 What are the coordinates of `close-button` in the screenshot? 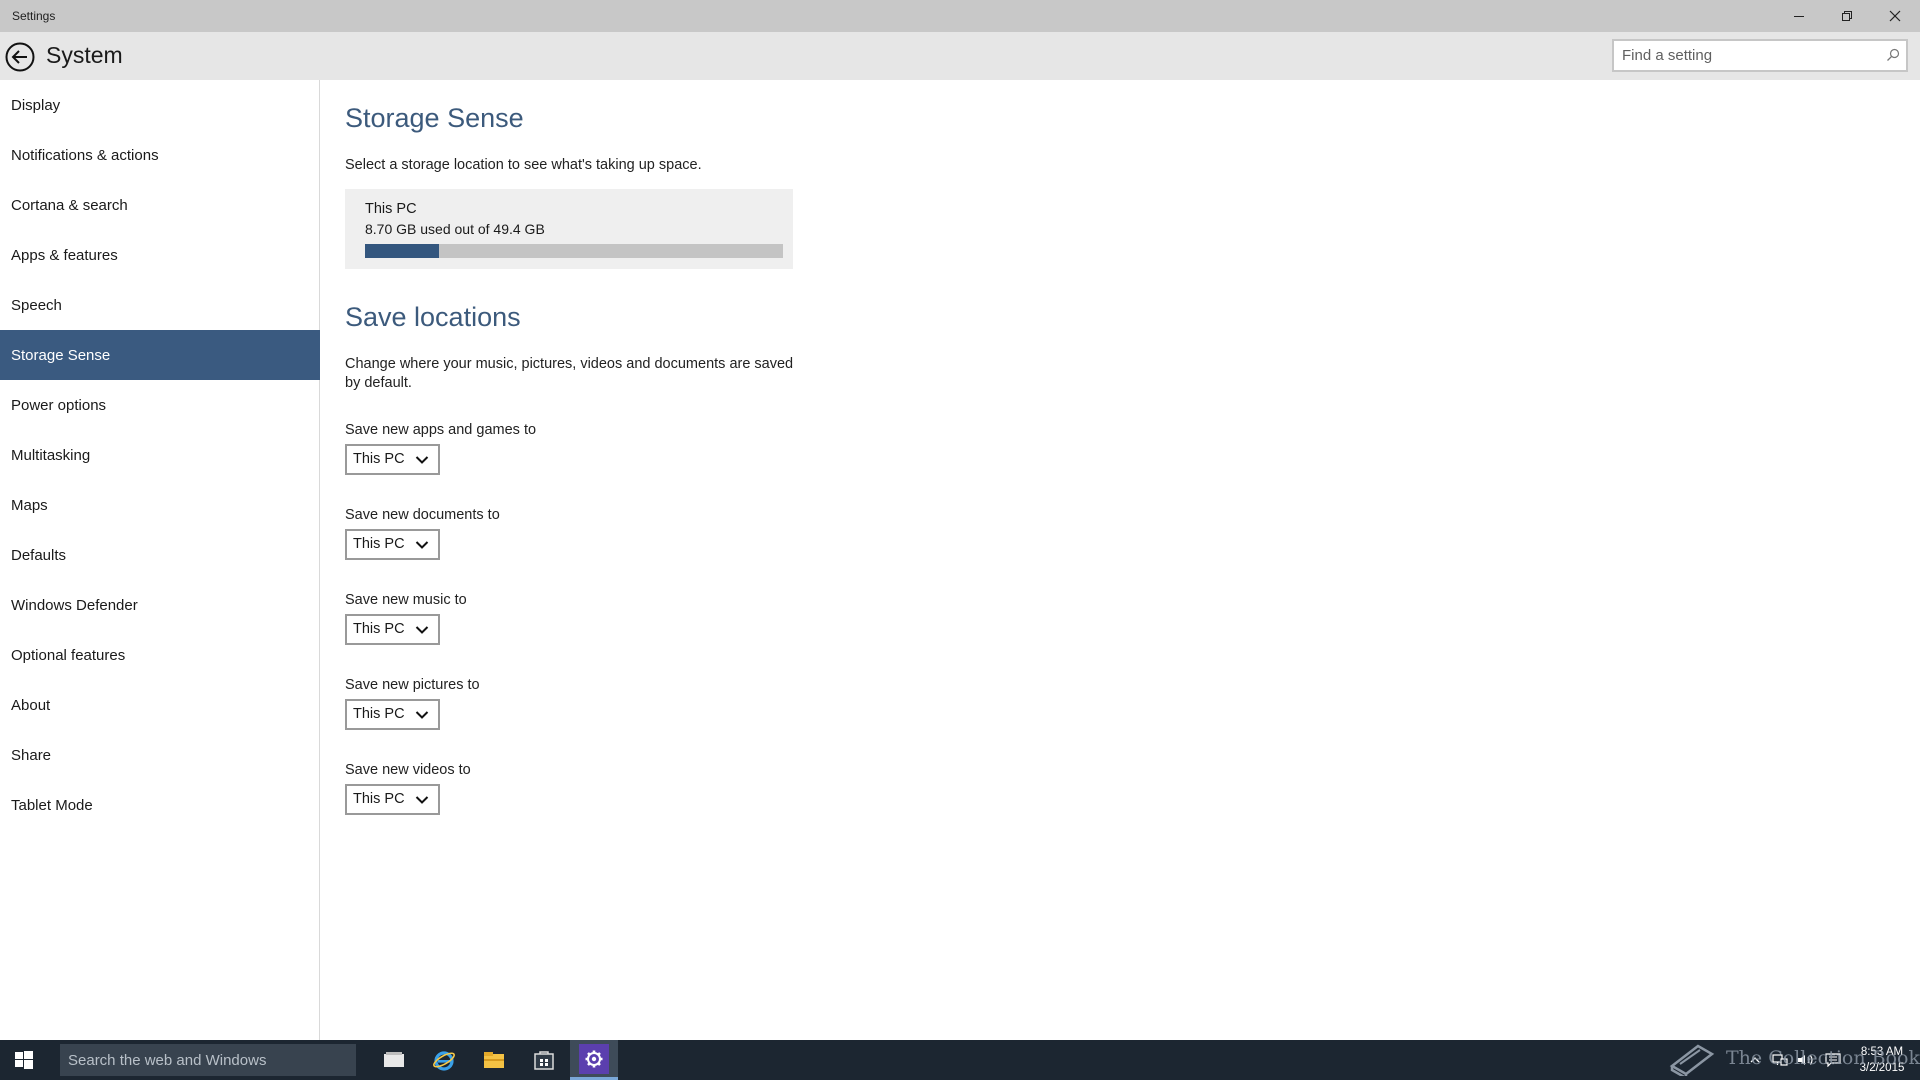 It's located at (1895, 16).